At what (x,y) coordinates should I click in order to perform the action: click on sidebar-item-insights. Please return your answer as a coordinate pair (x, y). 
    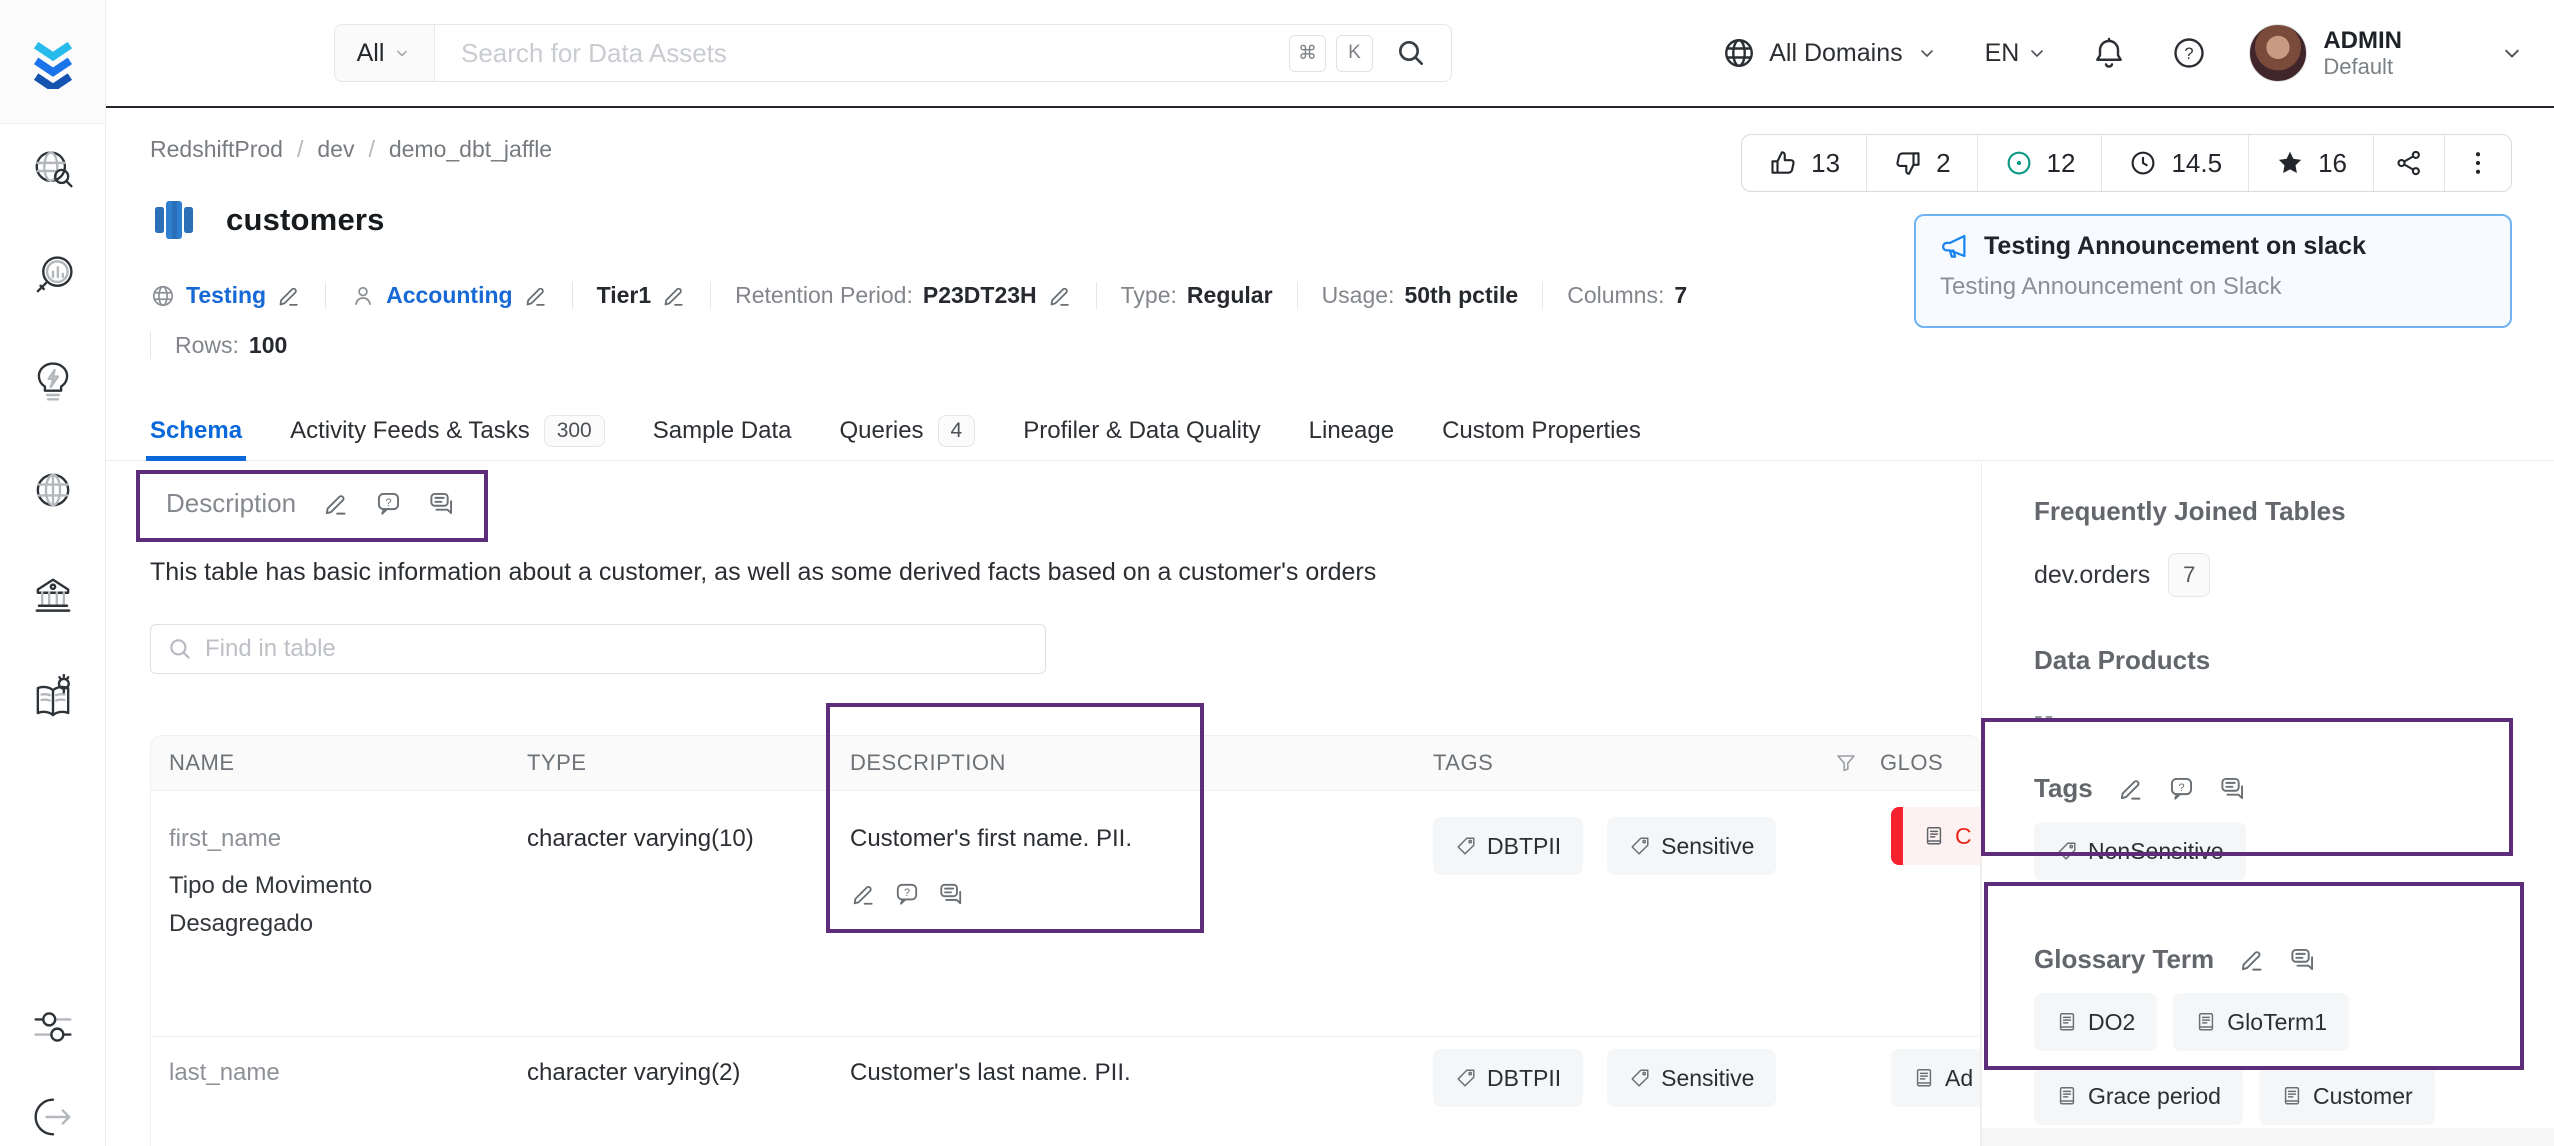
    Looking at the image, I should click on (53, 382).